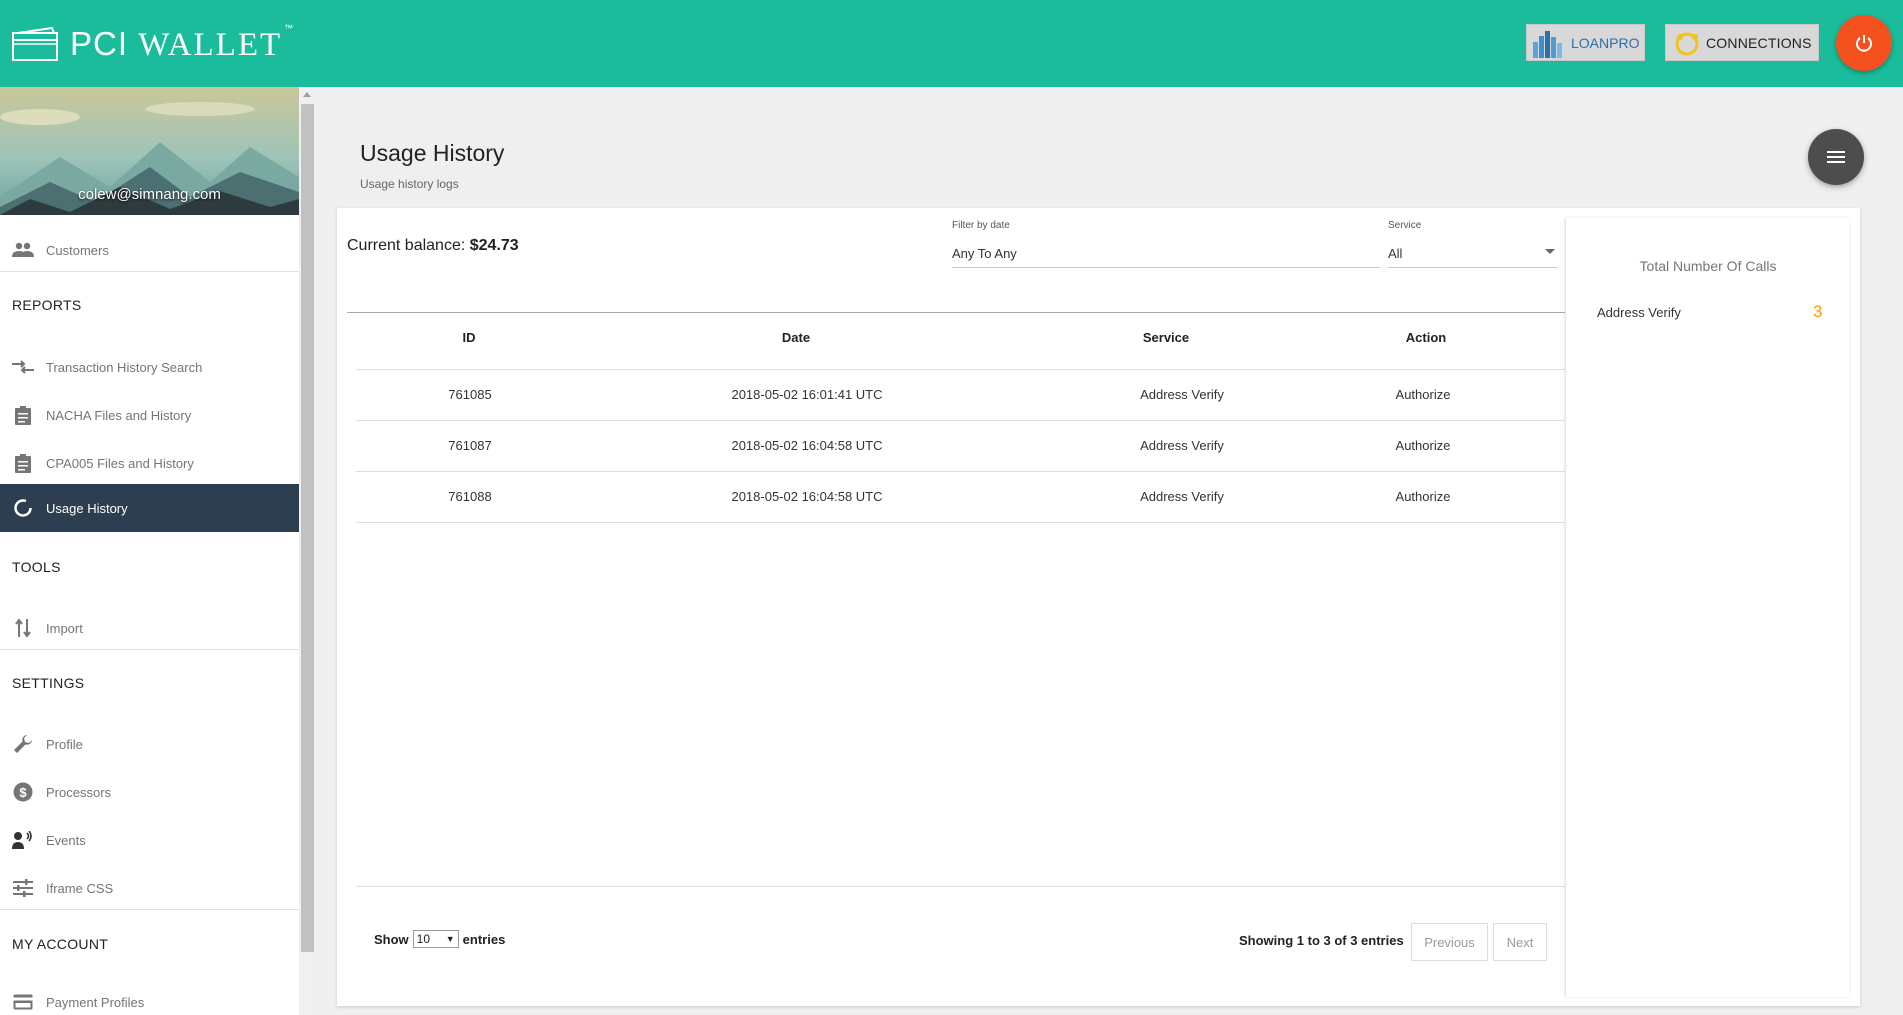 The width and height of the screenshot is (1903, 1015). What do you see at coordinates (36, 567) in the screenshot?
I see `section-heading-tools: TOOLS` at bounding box center [36, 567].